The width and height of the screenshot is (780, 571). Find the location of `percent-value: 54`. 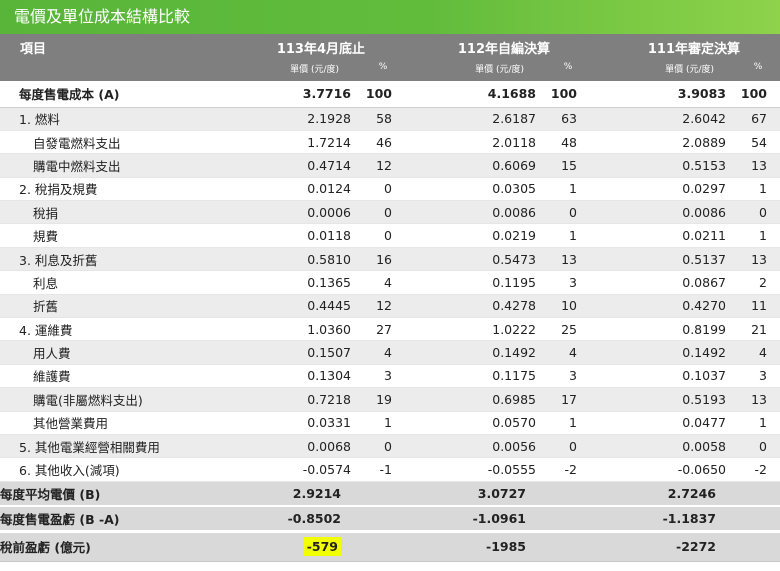

percent-value: 54 is located at coordinates (760, 142).